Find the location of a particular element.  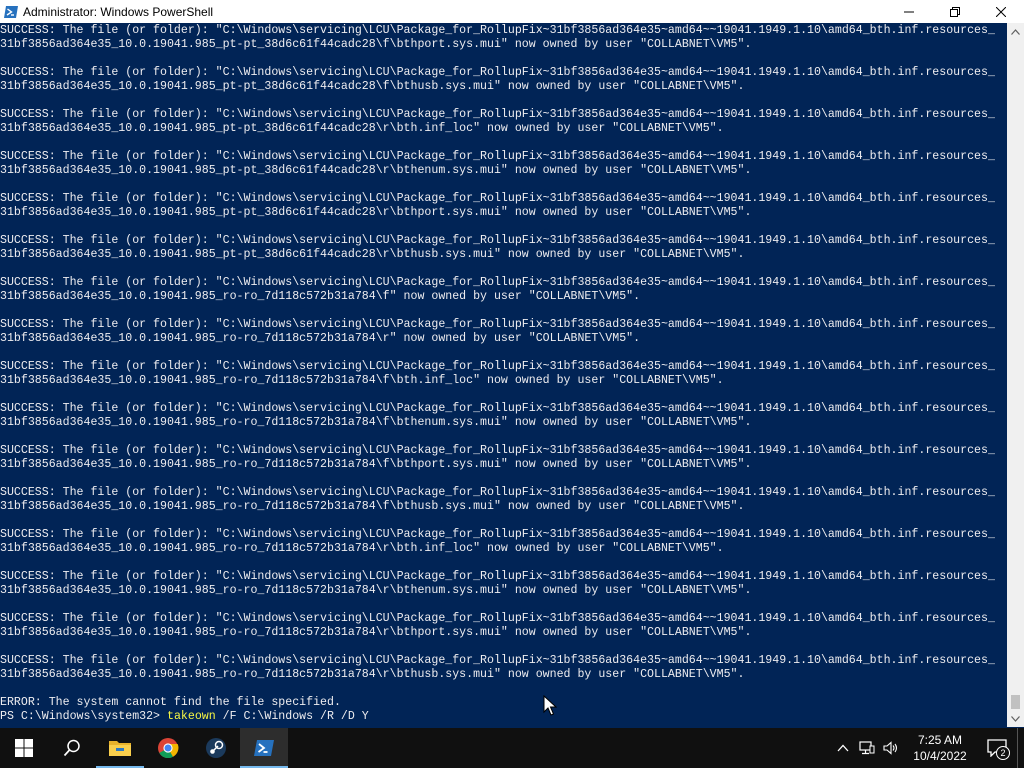

system-tray: 7:25 AM 10/4/2022 2 is located at coordinates (927, 748).